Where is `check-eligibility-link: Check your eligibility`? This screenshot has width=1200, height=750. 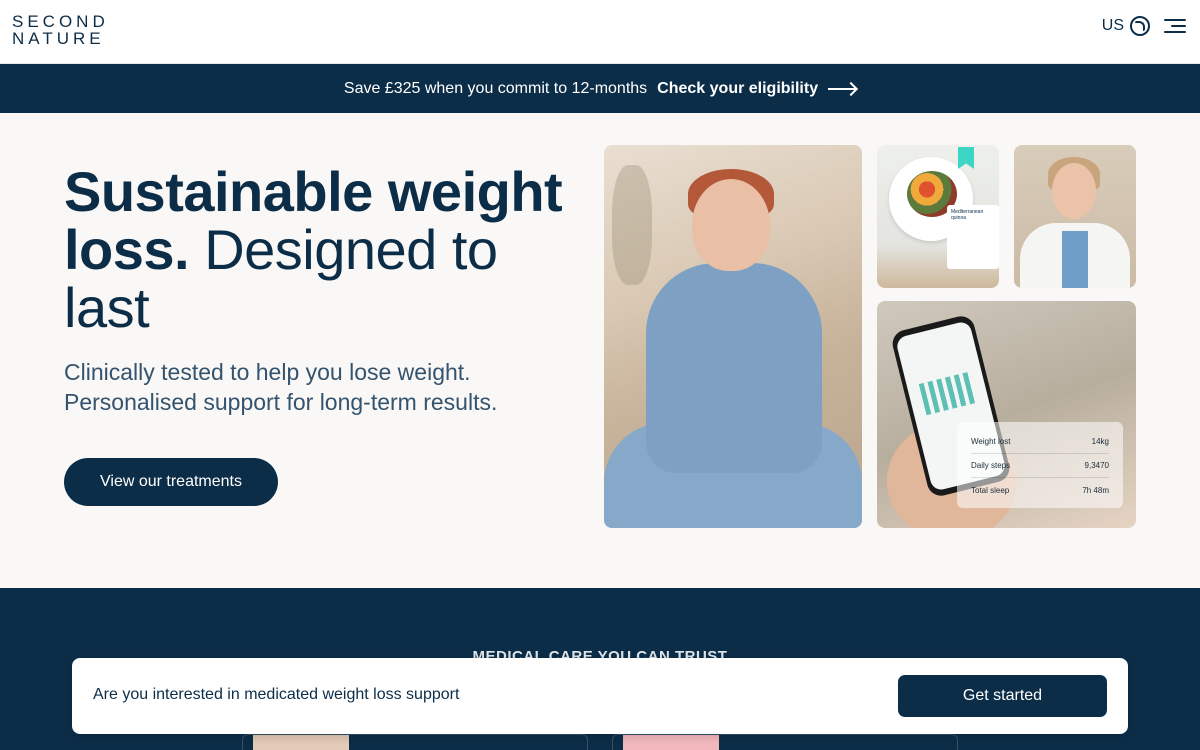 check-eligibility-link: Check your eligibility is located at coordinates (757, 88).